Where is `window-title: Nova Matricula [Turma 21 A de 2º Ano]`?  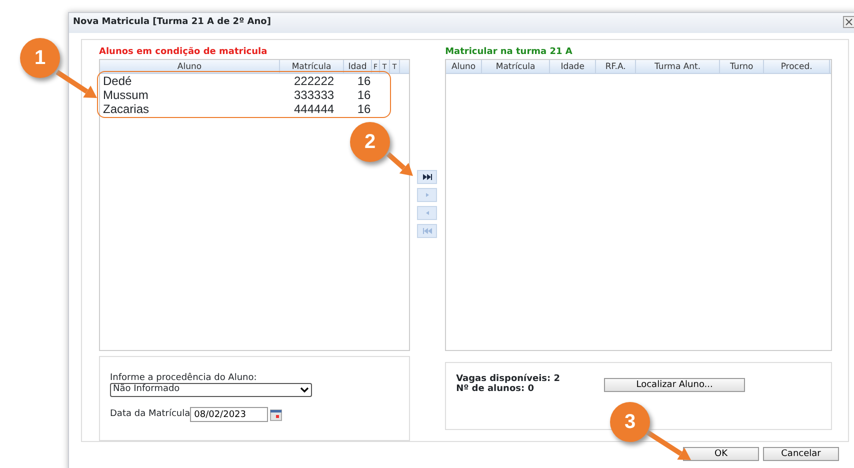 window-title: Nova Matricula [Turma 21 A de 2º Ano] is located at coordinates (461, 23).